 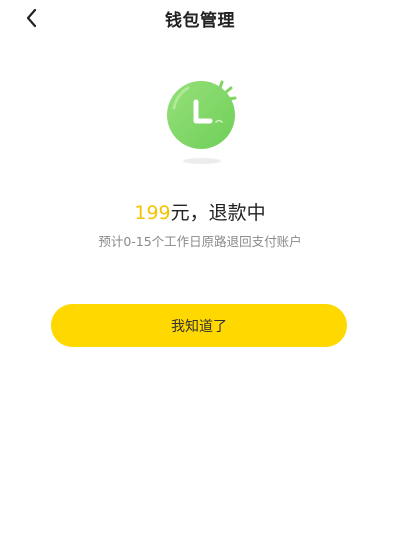 I want to click on confirm-button-label: 我知道了, so click(x=199, y=326).